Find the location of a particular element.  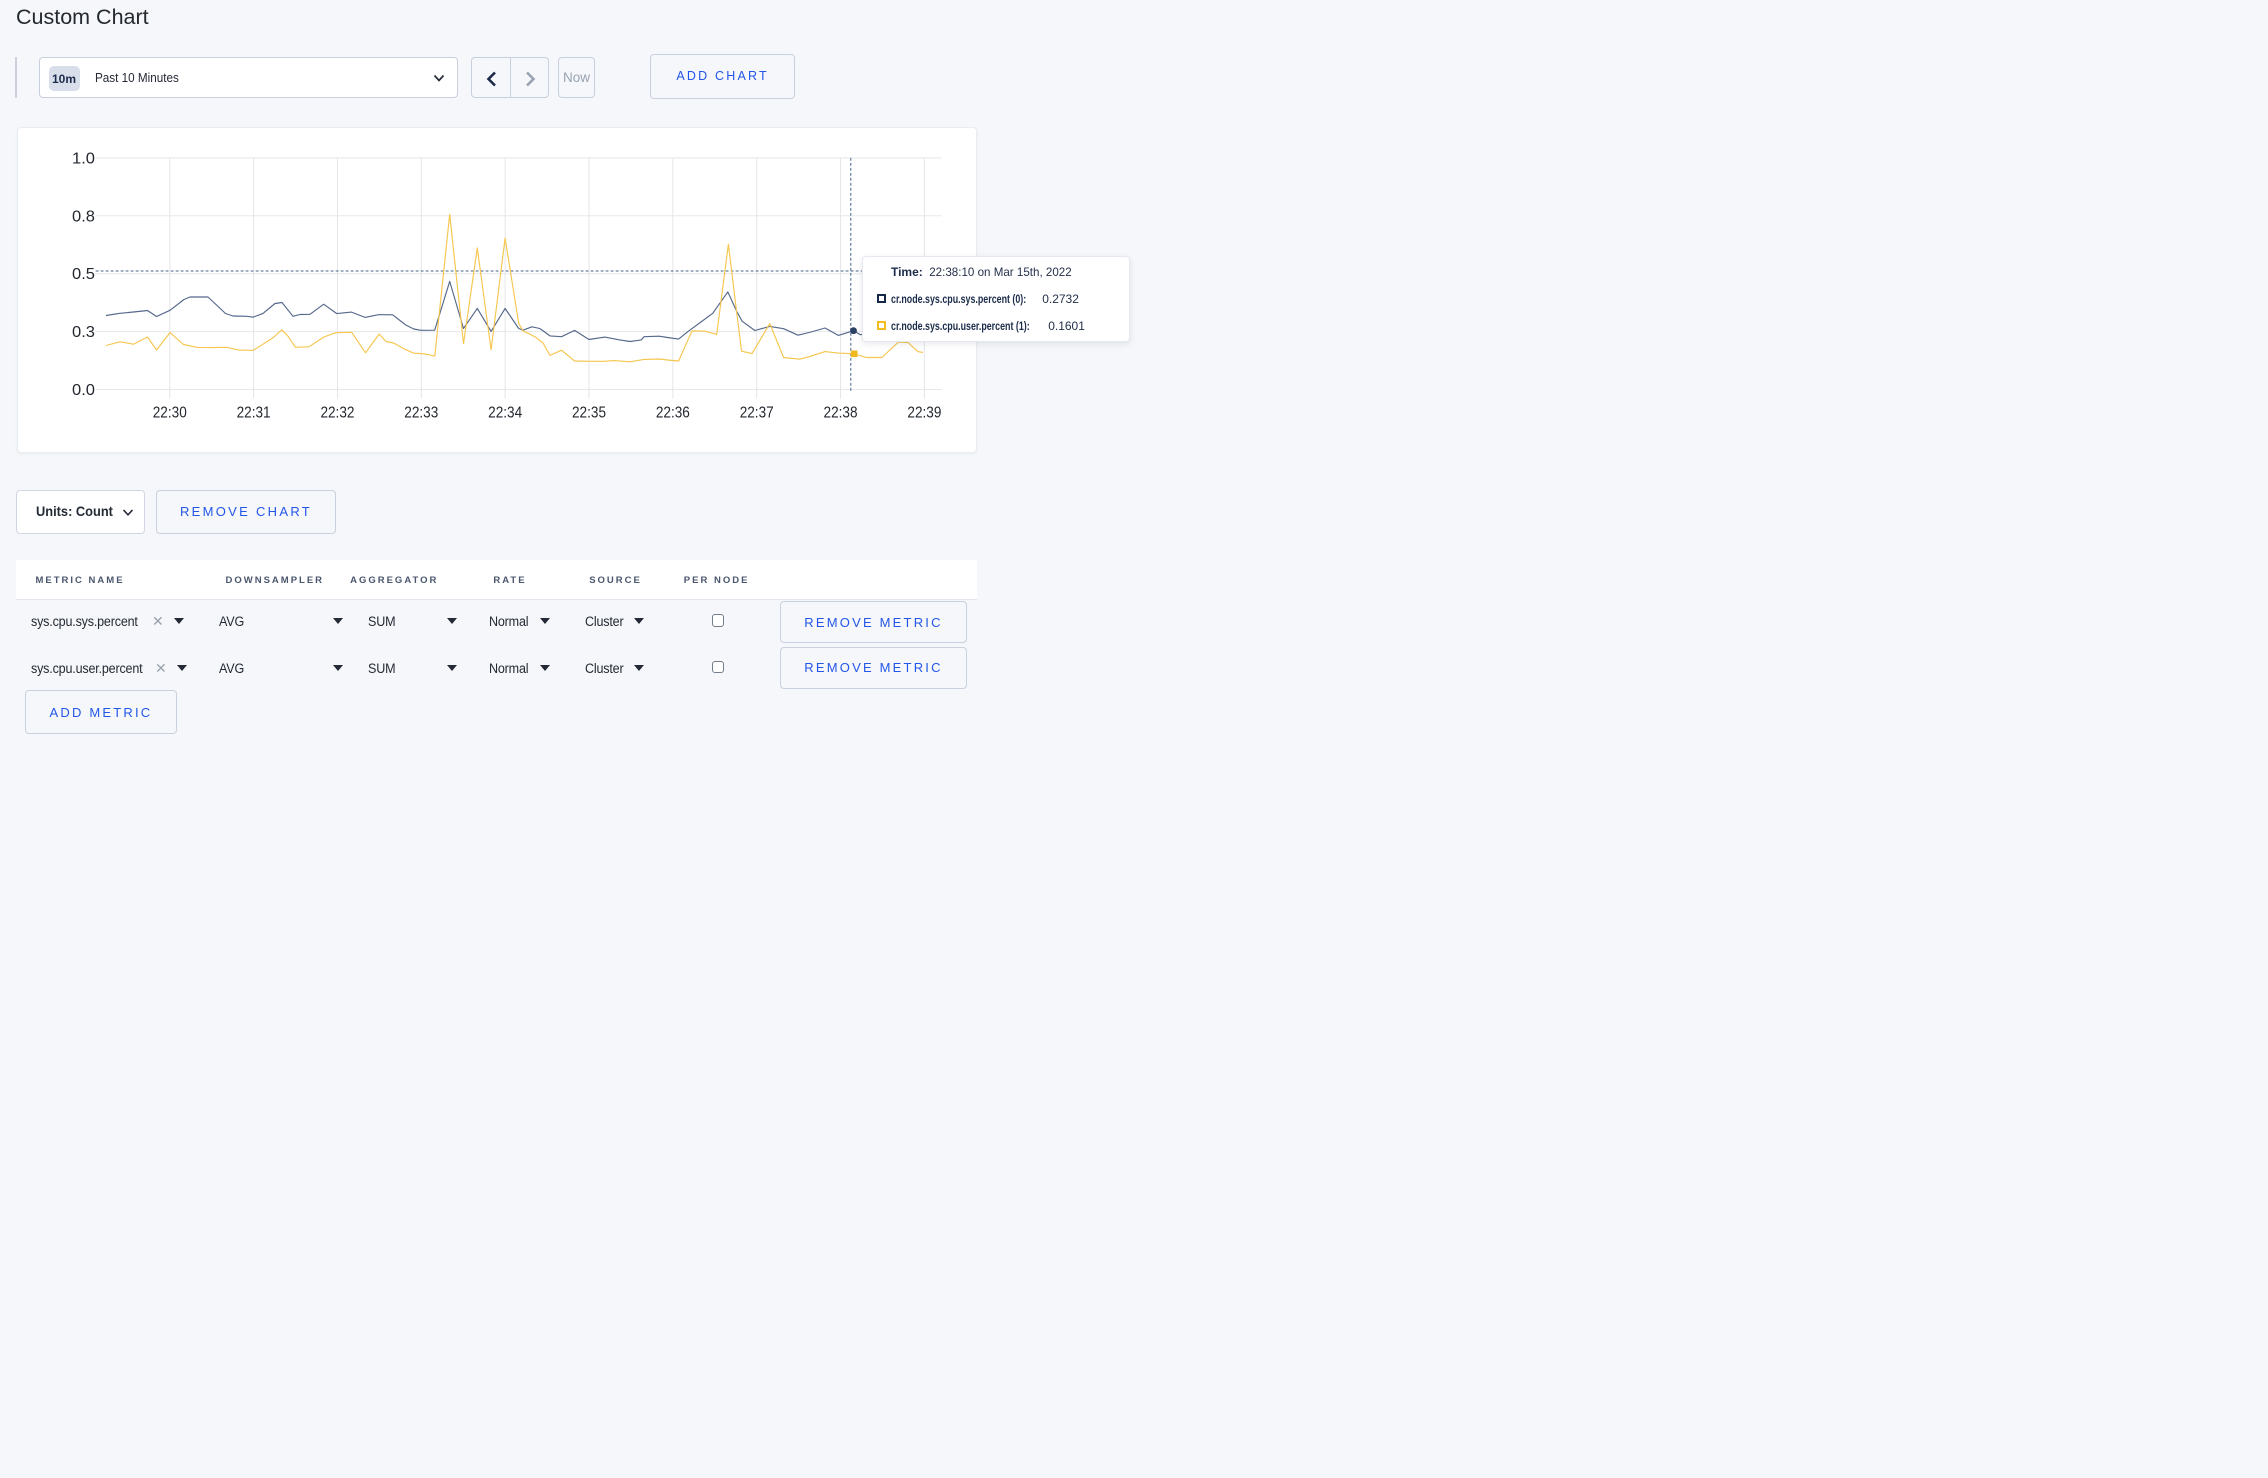

svg-text: 22:35 is located at coordinates (589, 413).